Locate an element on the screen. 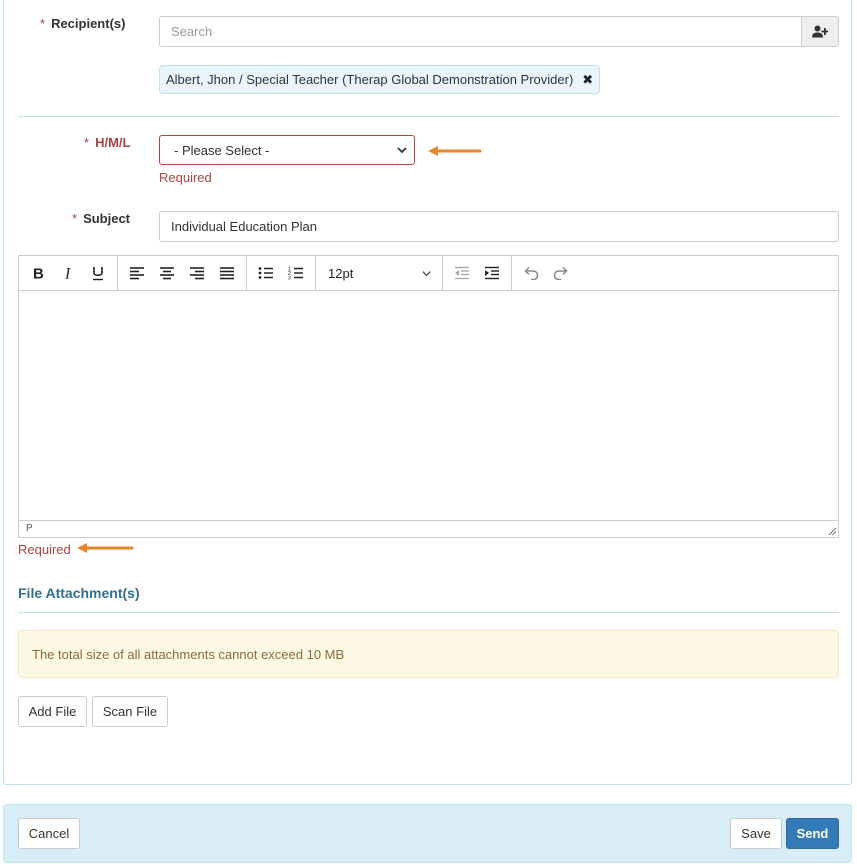  numbered-list-icon: 123 is located at coordinates (295, 274).